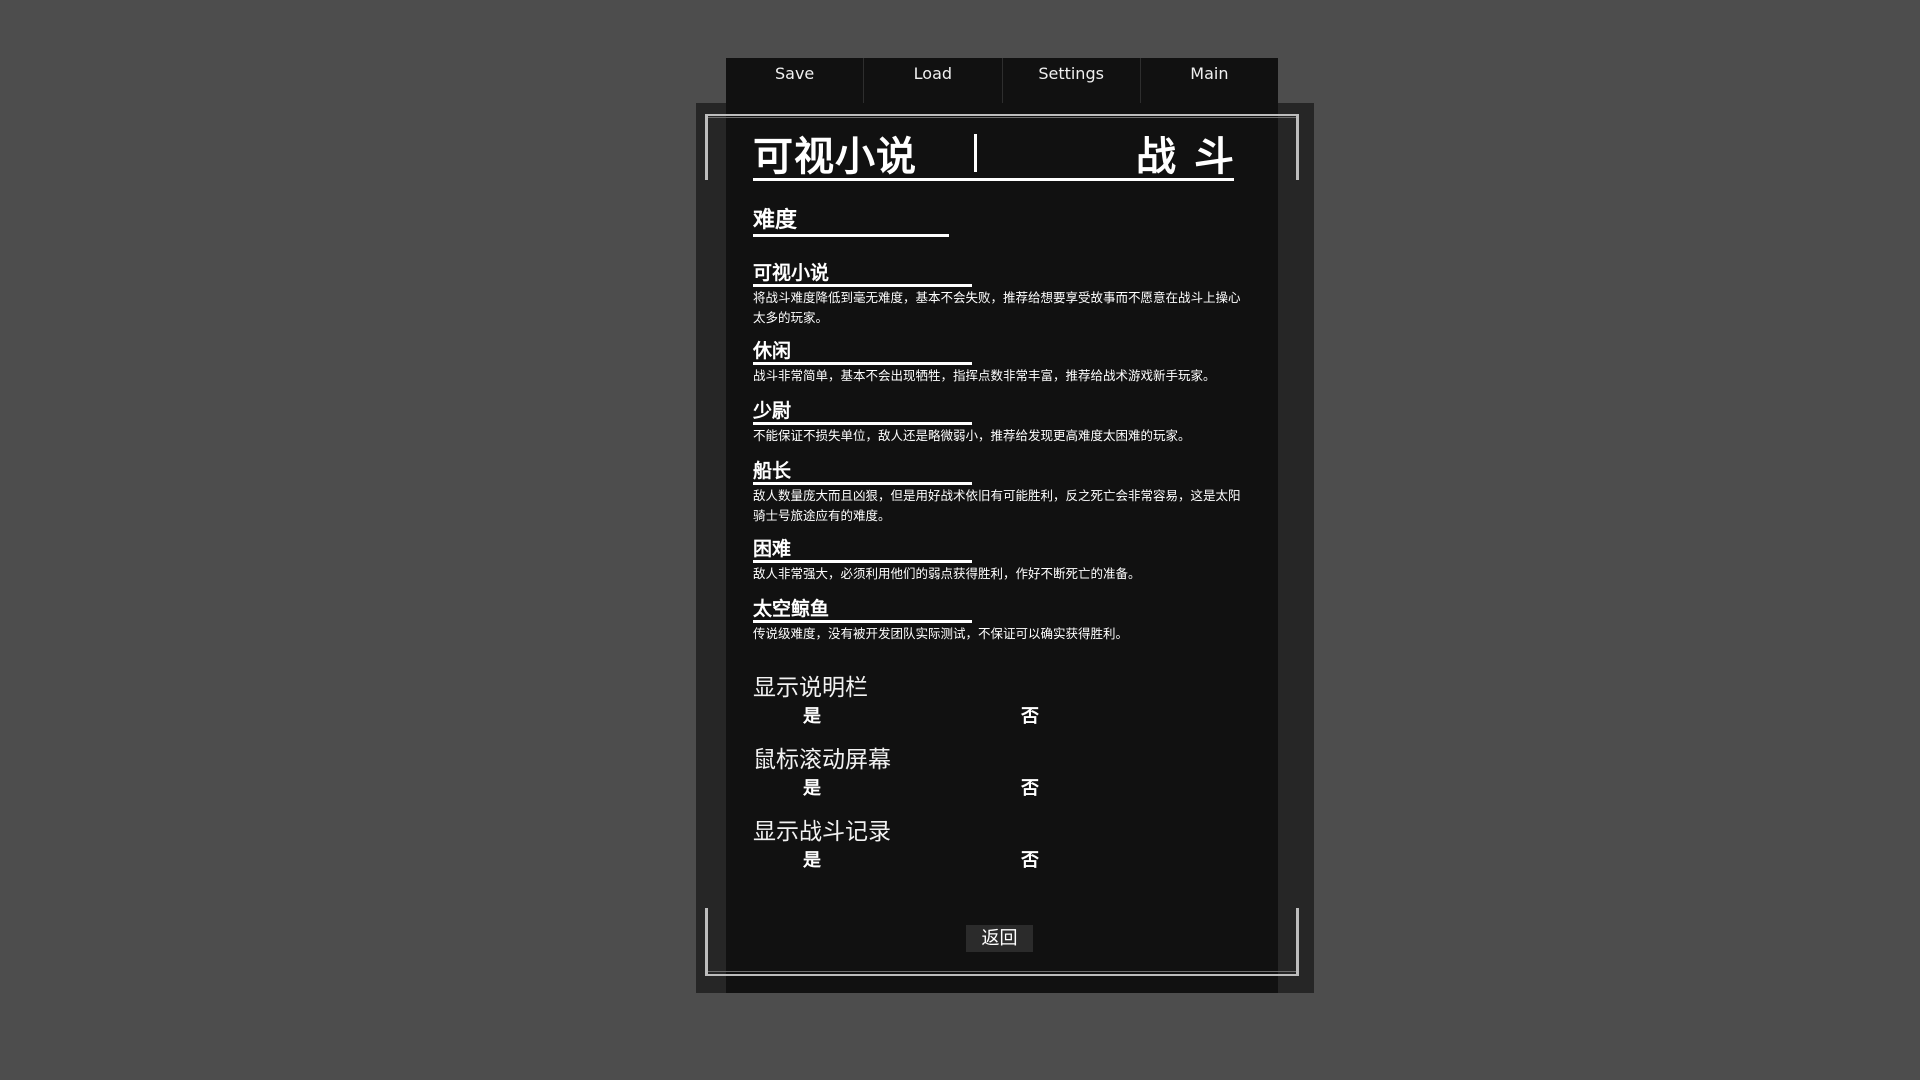 The height and width of the screenshot is (1080, 1920). Describe the element at coordinates (953, 845) in the screenshot. I see `option-battle-log: 显示战斗记录 是 否` at that location.